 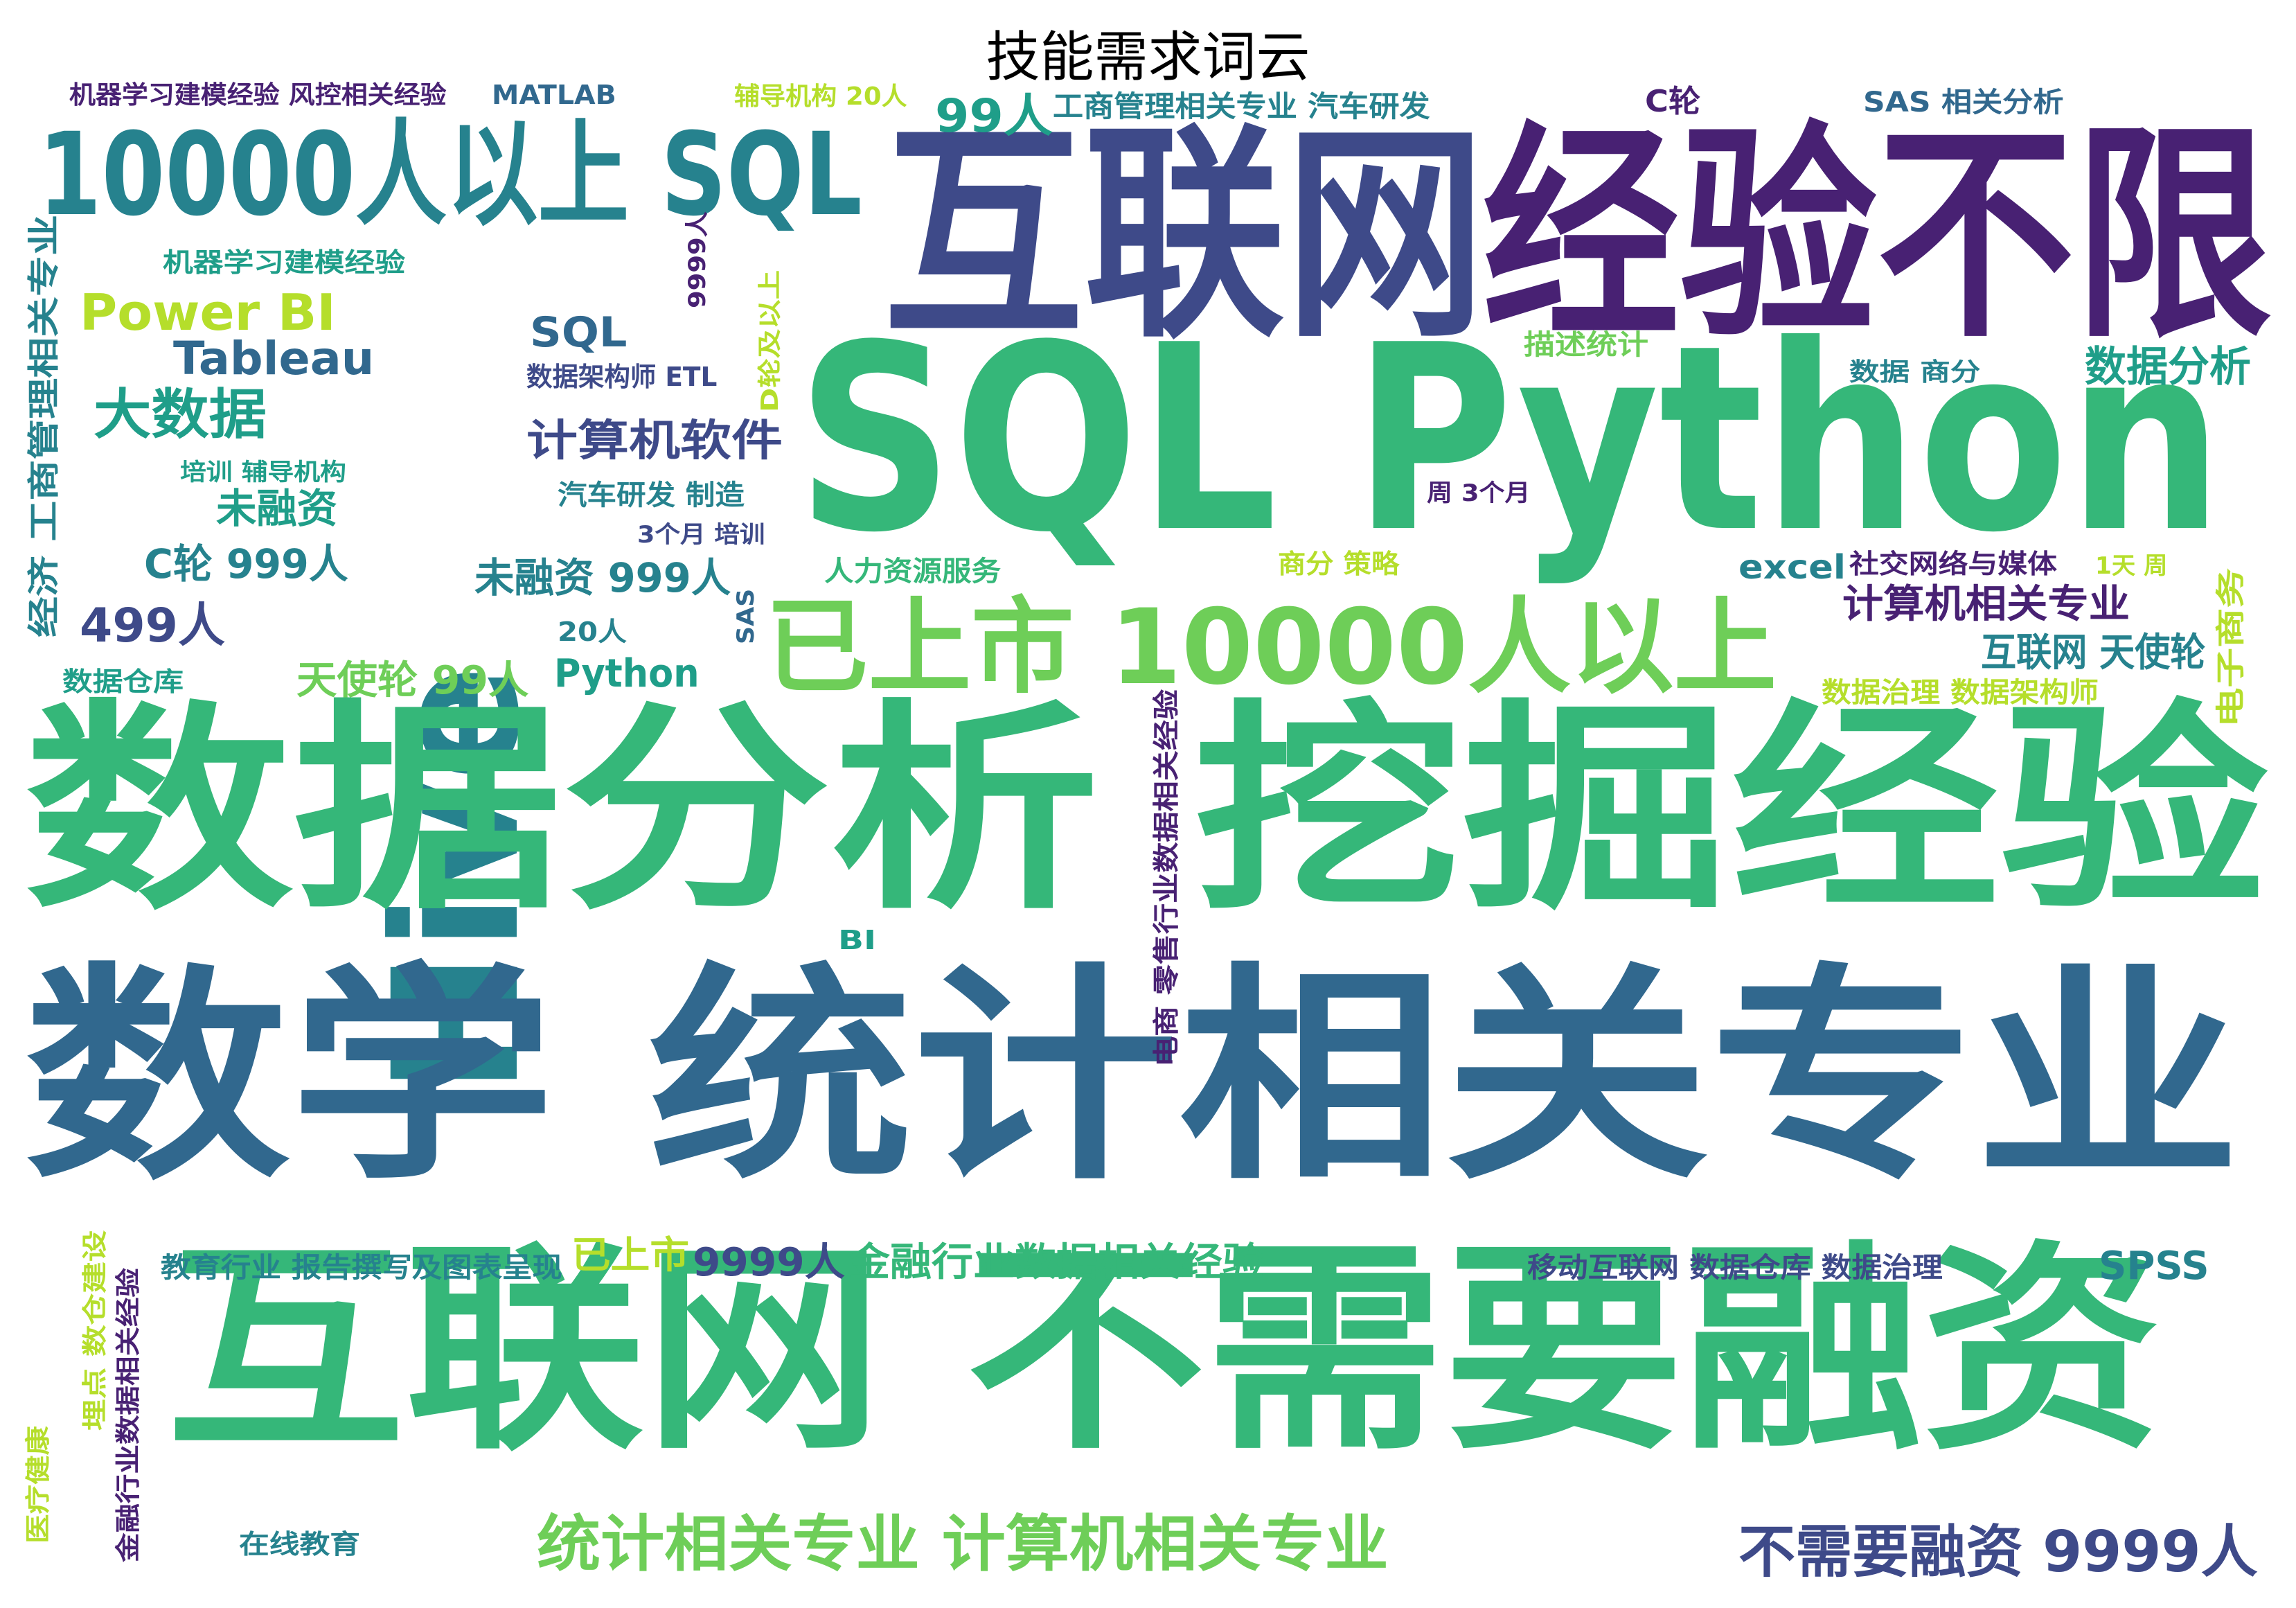 I want to click on word-cloud-term: 描述统计, so click(x=1586, y=345).